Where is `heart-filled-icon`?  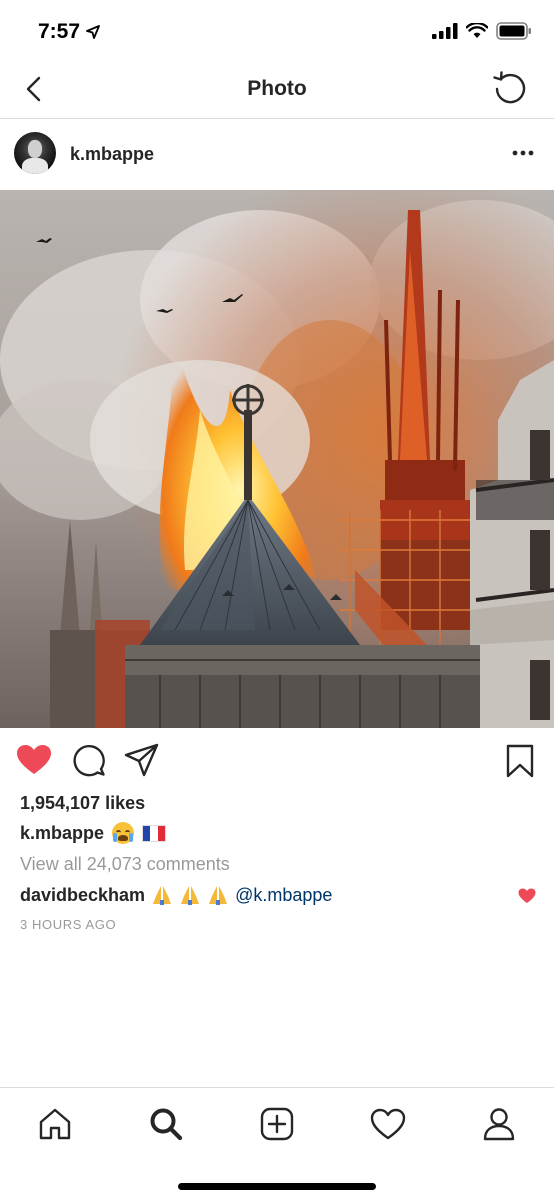
heart-filled-icon is located at coordinates (34, 760).